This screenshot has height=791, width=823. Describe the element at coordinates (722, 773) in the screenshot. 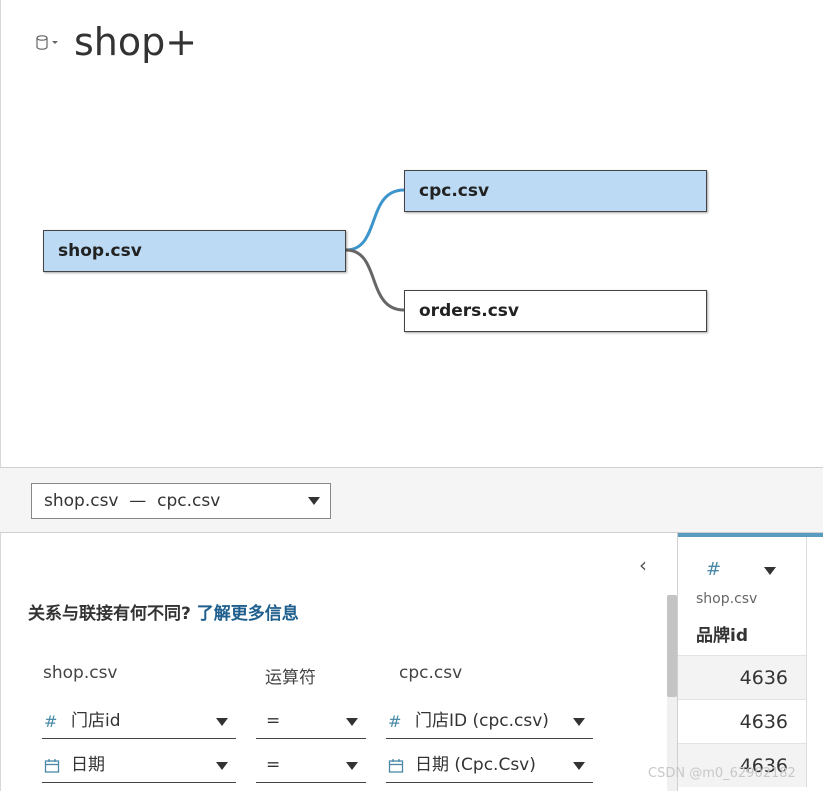

I see `watermark: CSDN @m0_62902182` at that location.